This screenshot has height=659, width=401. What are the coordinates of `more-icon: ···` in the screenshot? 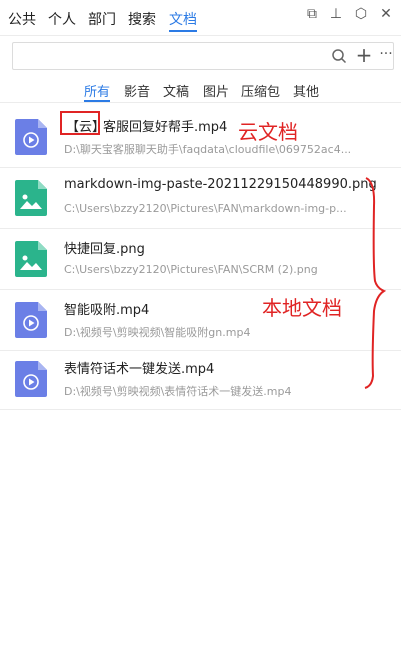 It's located at (386, 56).